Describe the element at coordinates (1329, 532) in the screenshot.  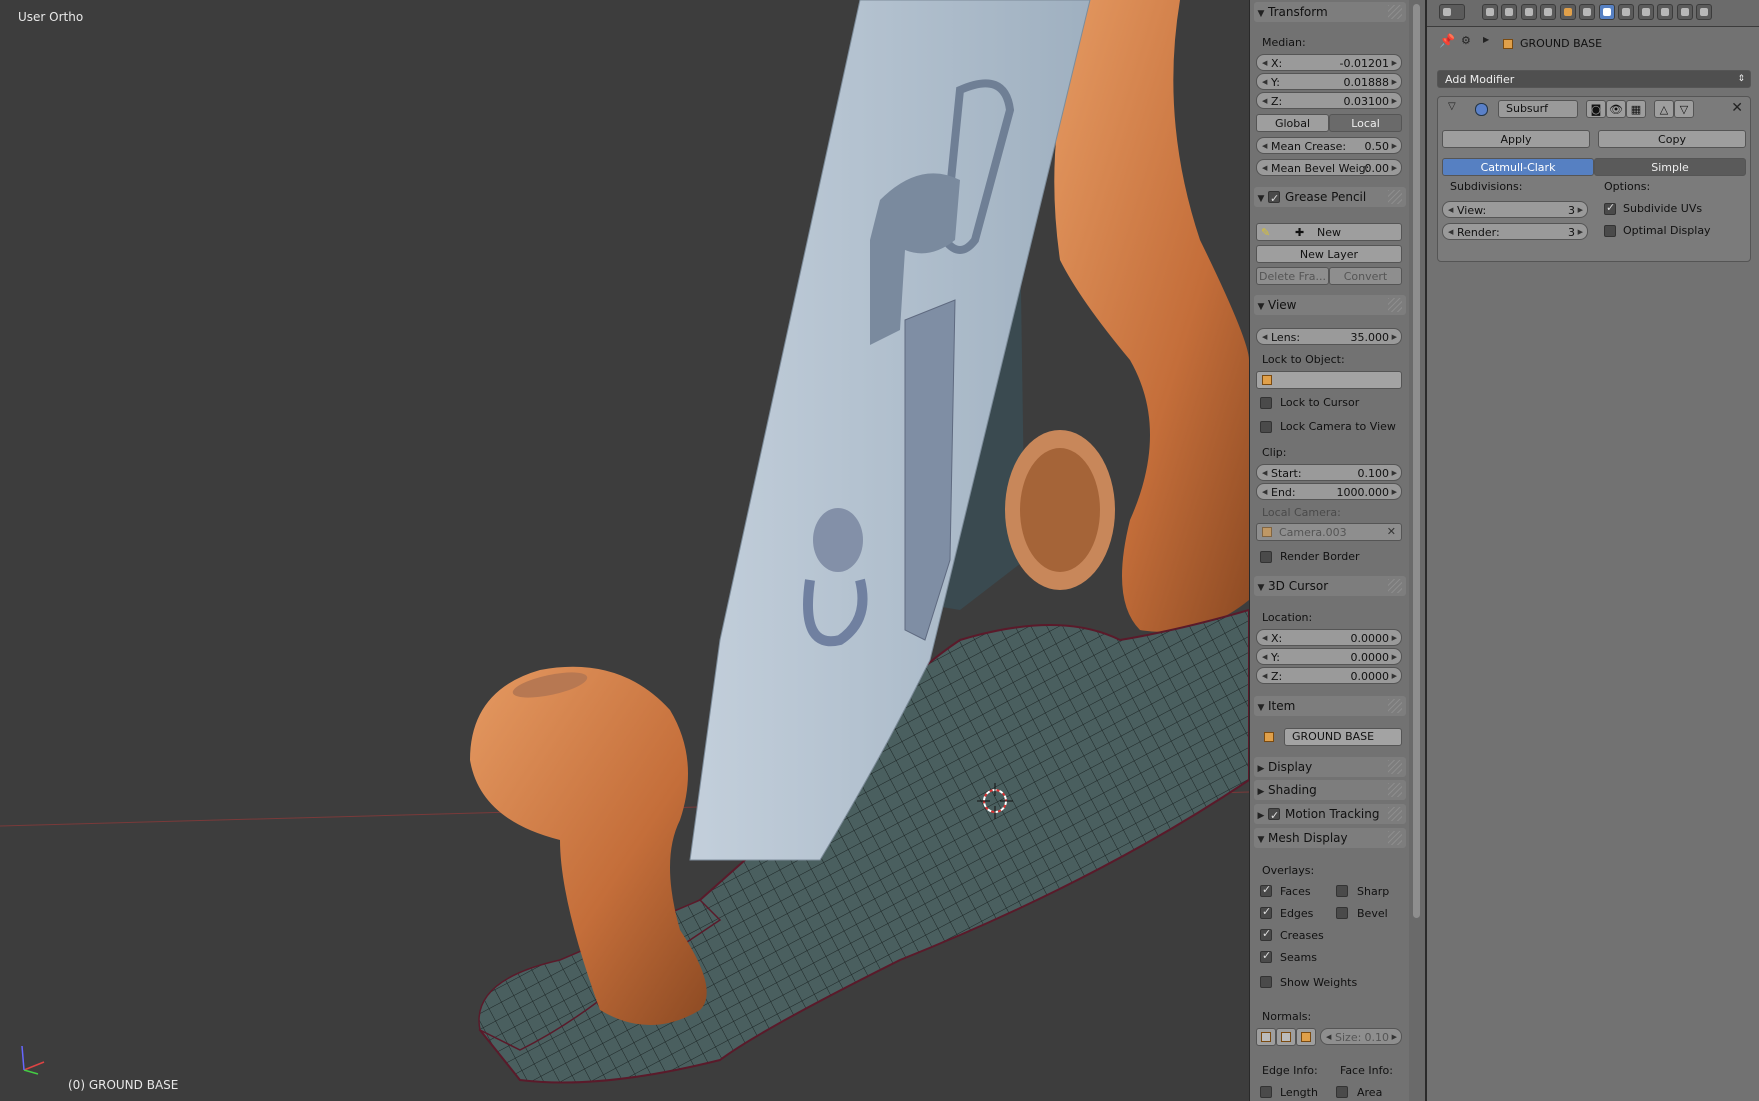
I see `local-camera-field: Camera.003 ✕` at that location.